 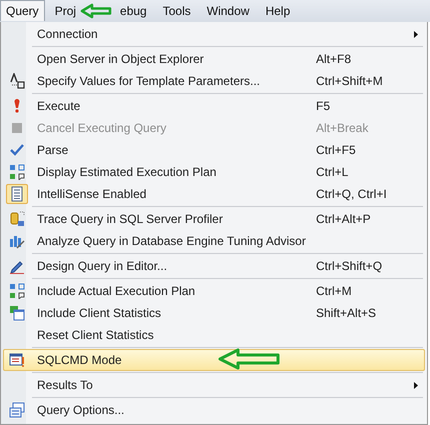 I want to click on menu-item: Open Server in Object Explorer Alt+F8, so click(x=214, y=59).